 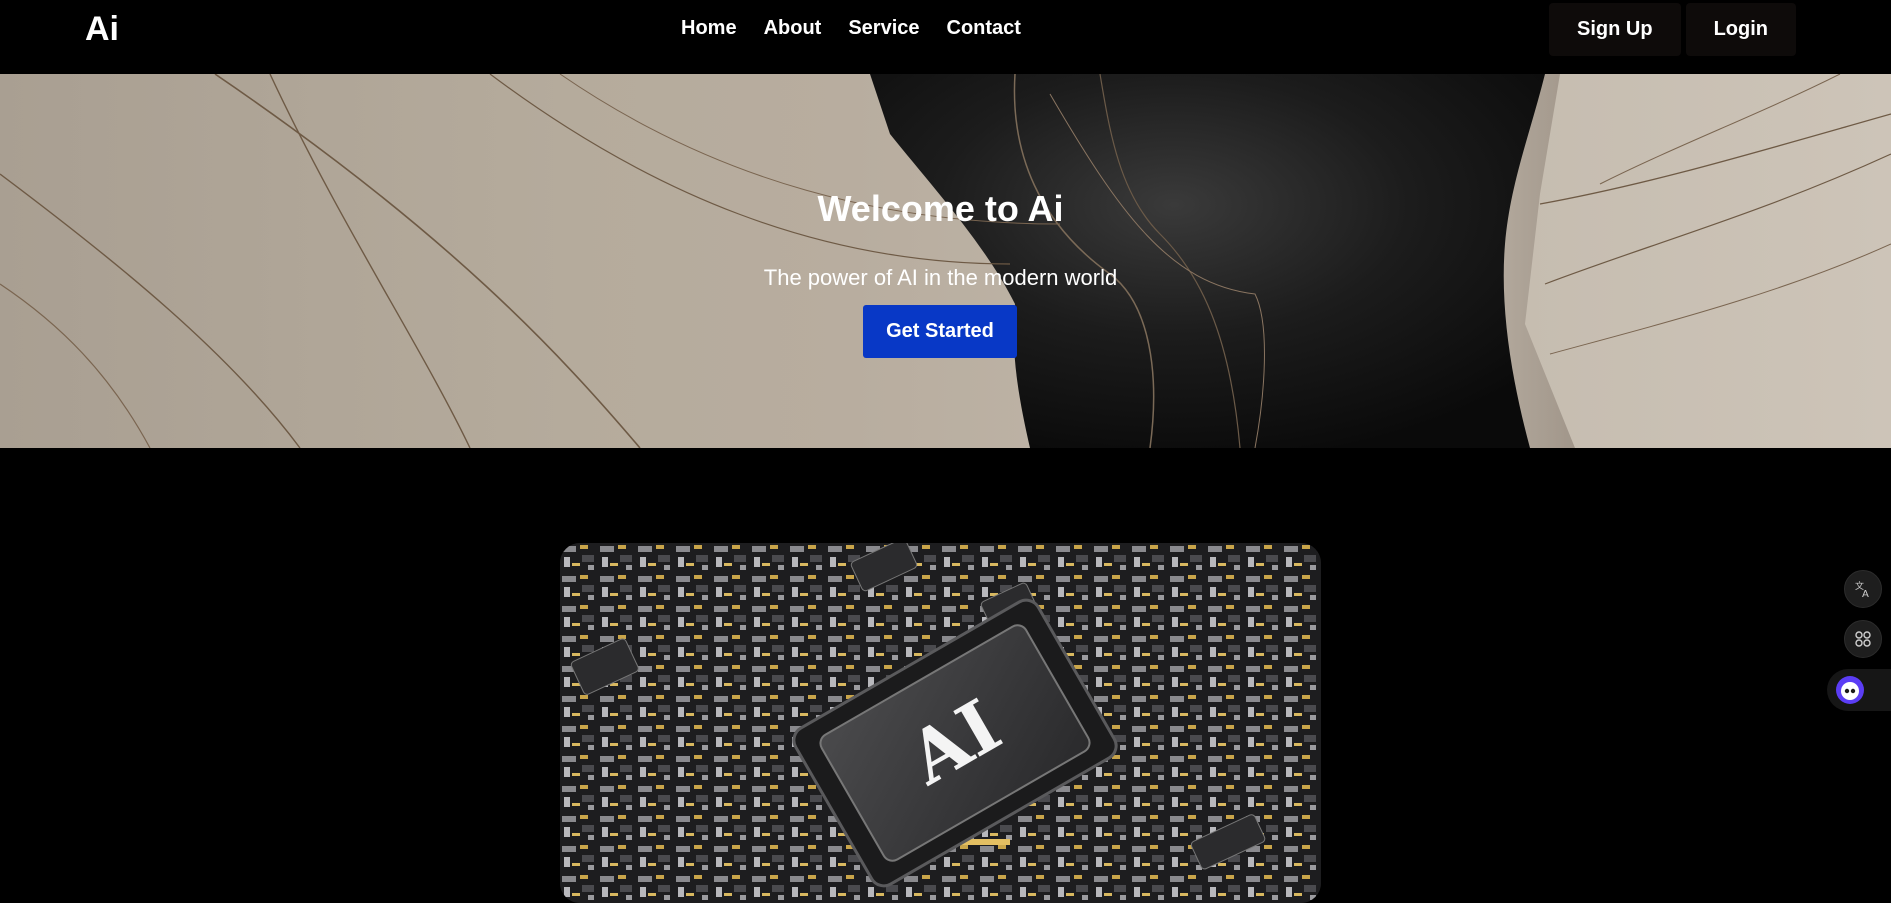 I want to click on main-nav: Home About Service Contact, so click(x=851, y=28).